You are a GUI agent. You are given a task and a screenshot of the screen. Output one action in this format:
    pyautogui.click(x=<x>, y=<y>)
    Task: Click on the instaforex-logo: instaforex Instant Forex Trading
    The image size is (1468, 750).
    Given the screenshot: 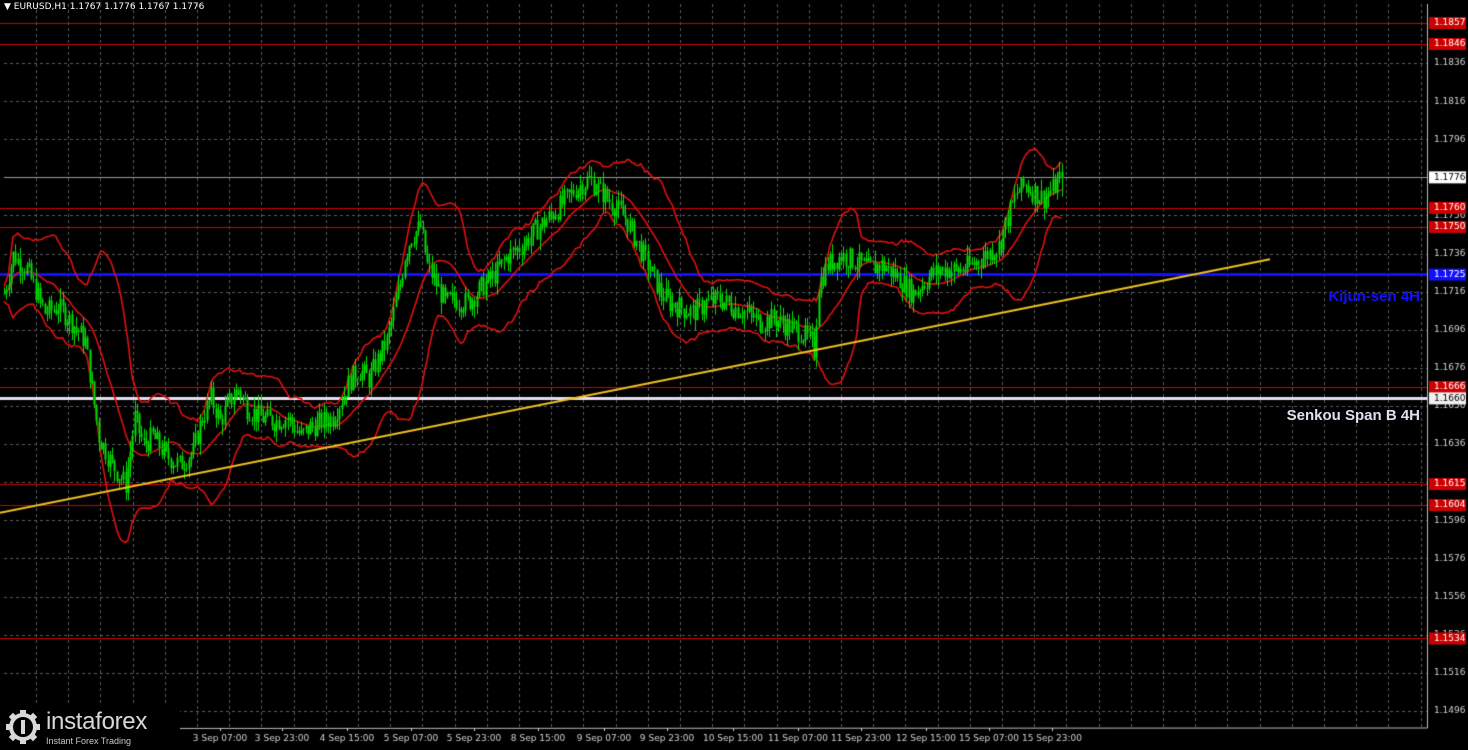 What is the action you would take?
    pyautogui.click(x=90, y=728)
    